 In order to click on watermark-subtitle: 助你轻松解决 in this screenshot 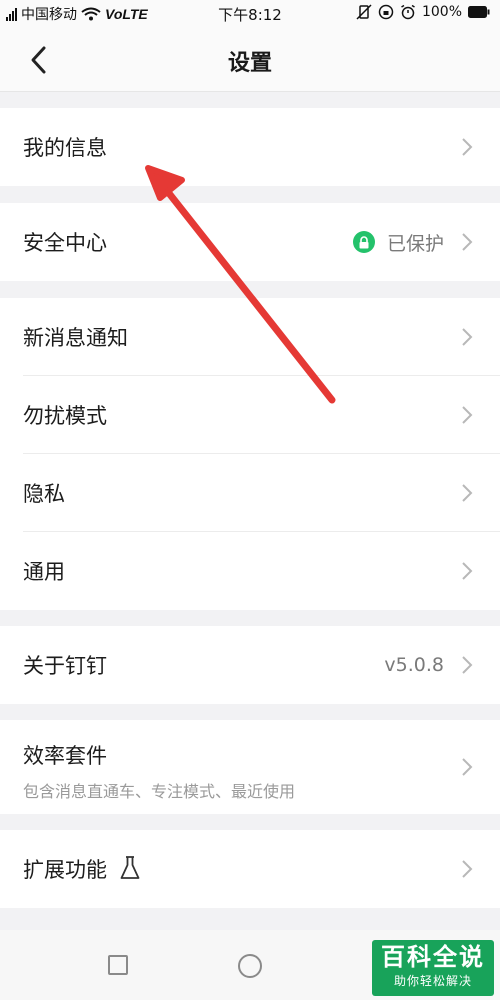, I will do `click(432, 981)`.